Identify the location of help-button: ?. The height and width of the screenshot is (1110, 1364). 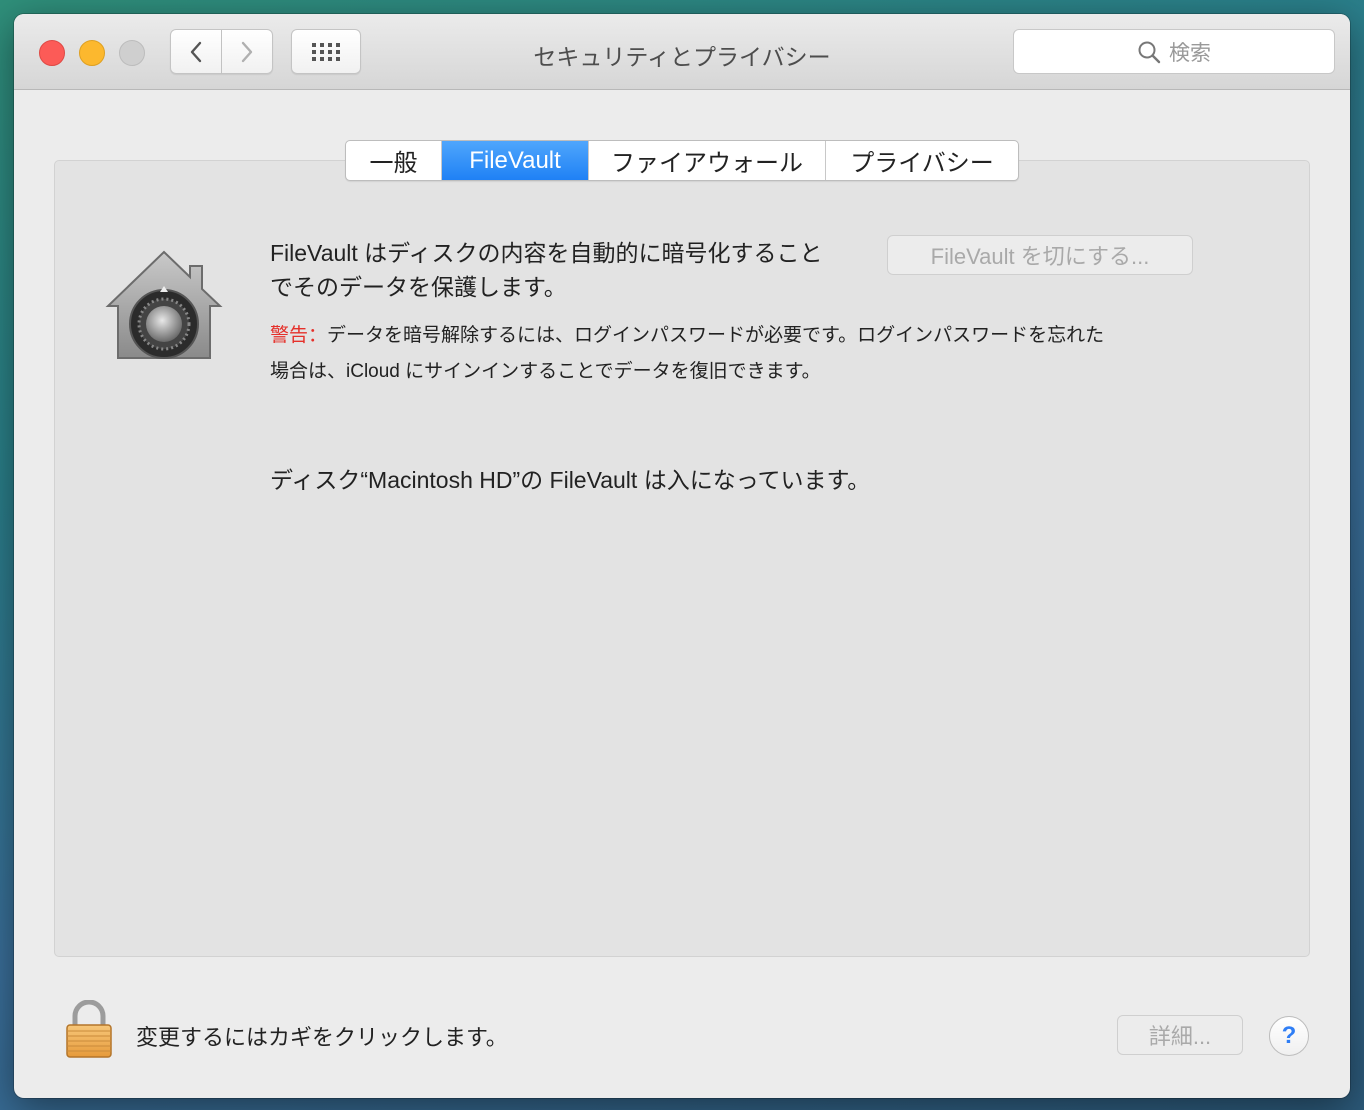
(1289, 1036).